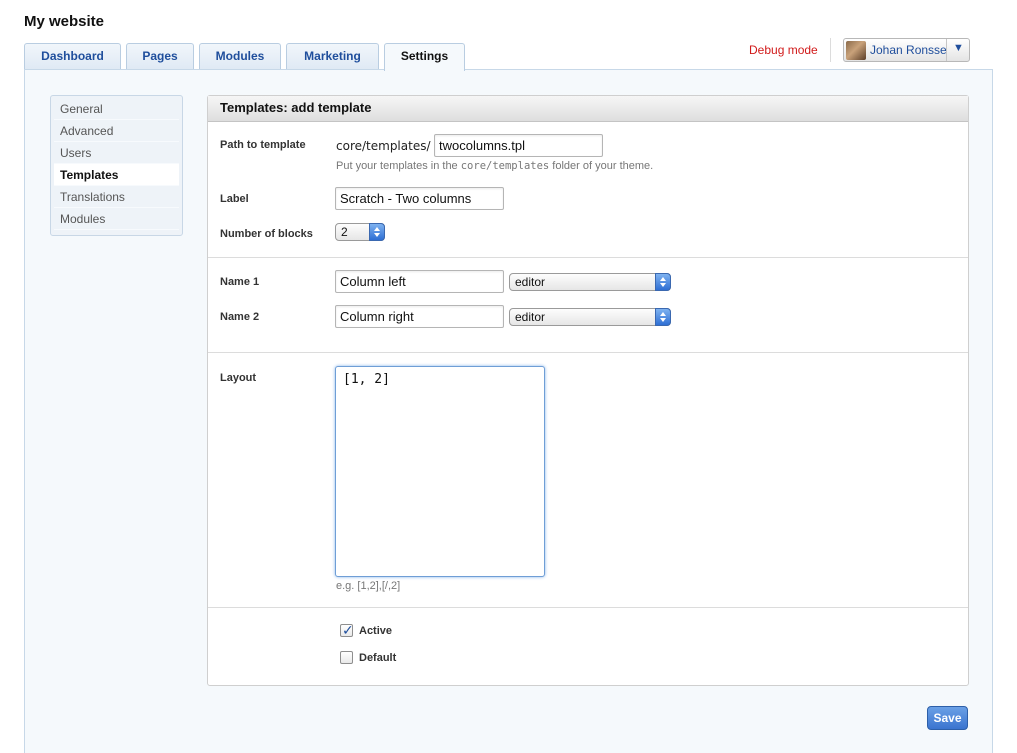 This screenshot has width=1017, height=753. Describe the element at coordinates (360, 232) in the screenshot. I see `blocks-select: 2` at that location.